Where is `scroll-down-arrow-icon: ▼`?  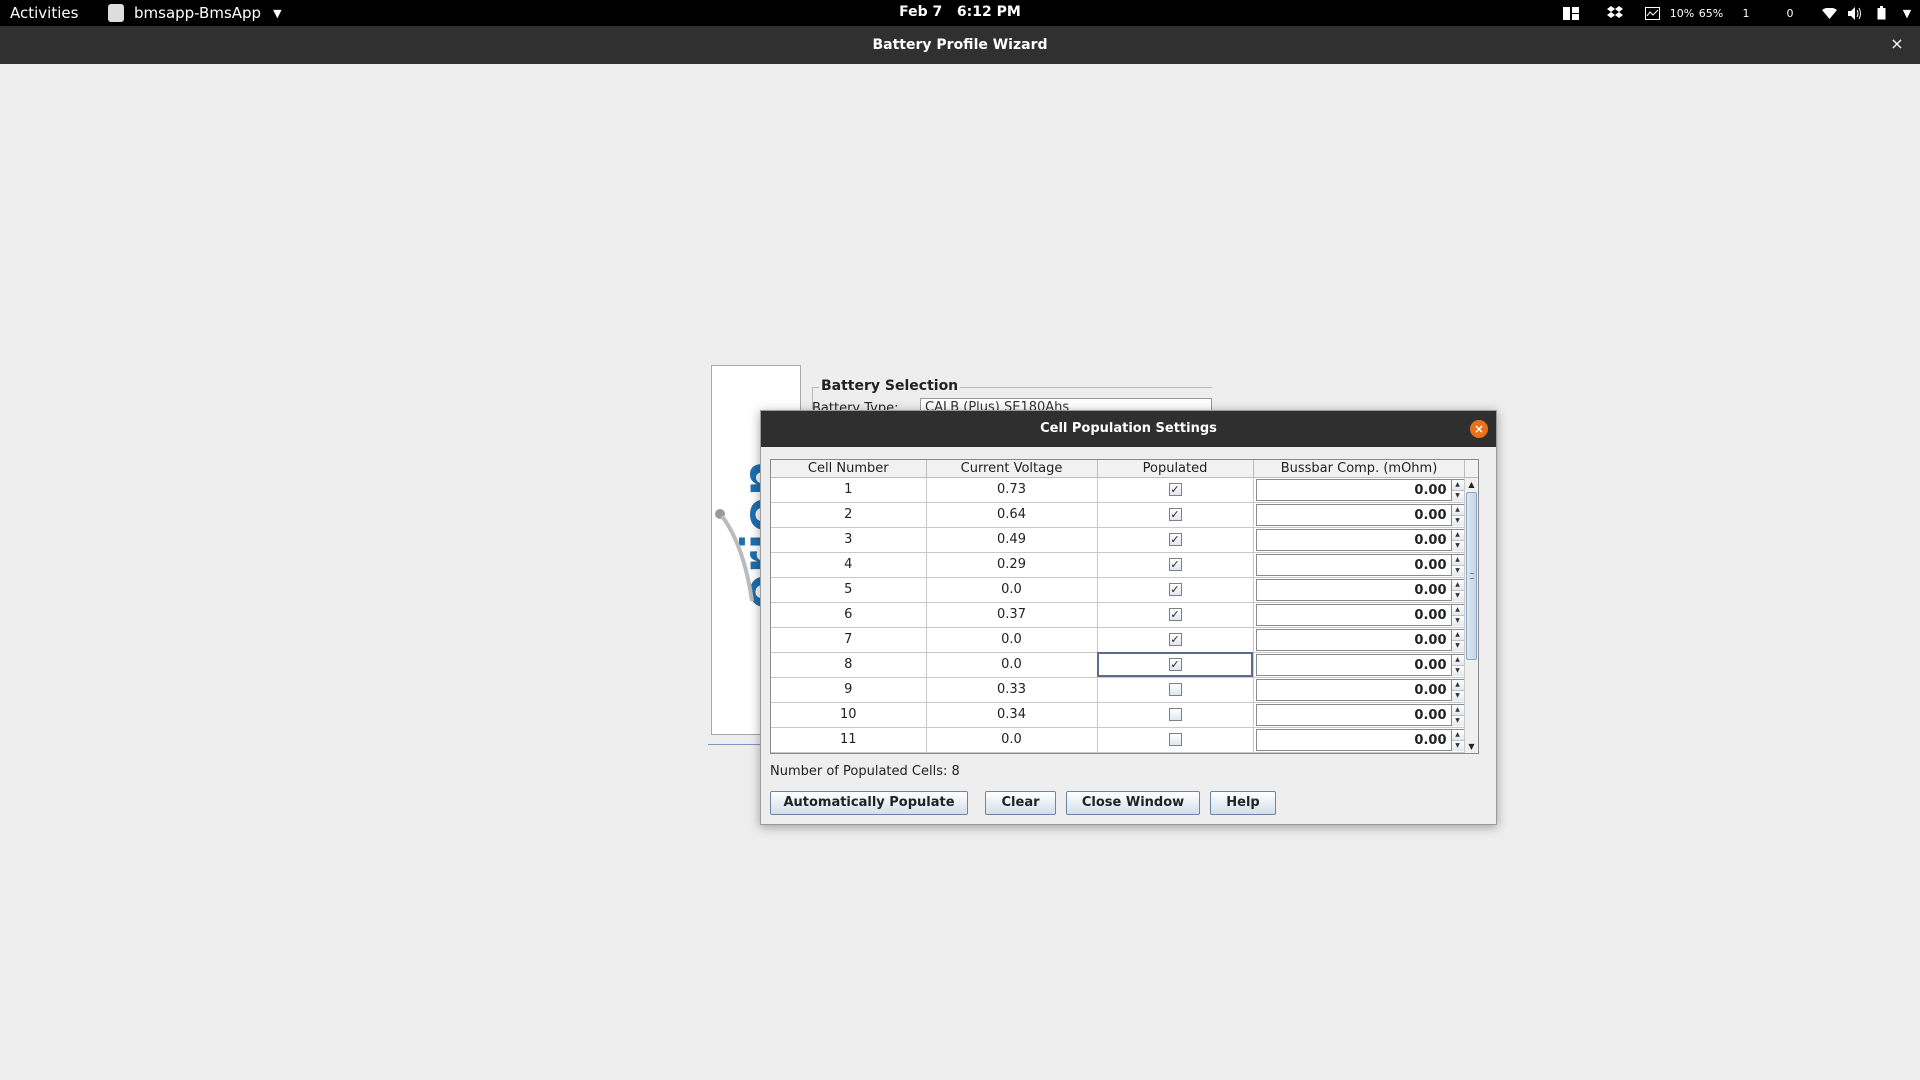
scroll-down-arrow-icon: ▼ is located at coordinates (1471, 746).